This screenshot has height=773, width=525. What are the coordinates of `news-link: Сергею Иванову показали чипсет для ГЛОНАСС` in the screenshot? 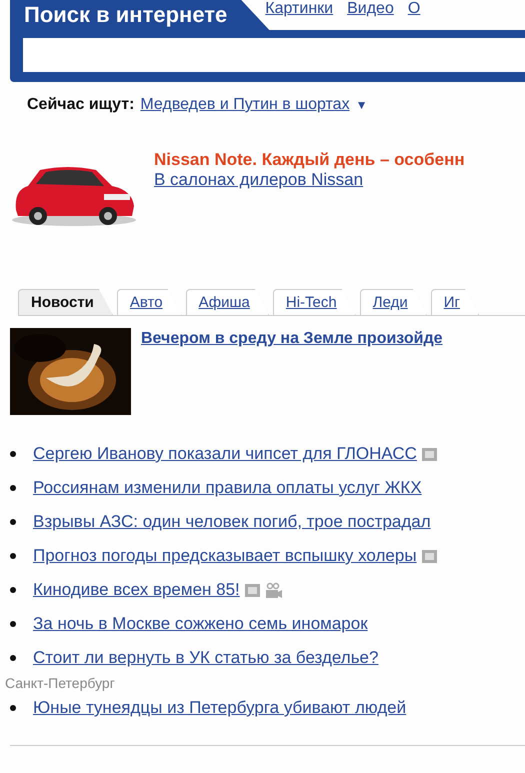 It's located at (225, 454).